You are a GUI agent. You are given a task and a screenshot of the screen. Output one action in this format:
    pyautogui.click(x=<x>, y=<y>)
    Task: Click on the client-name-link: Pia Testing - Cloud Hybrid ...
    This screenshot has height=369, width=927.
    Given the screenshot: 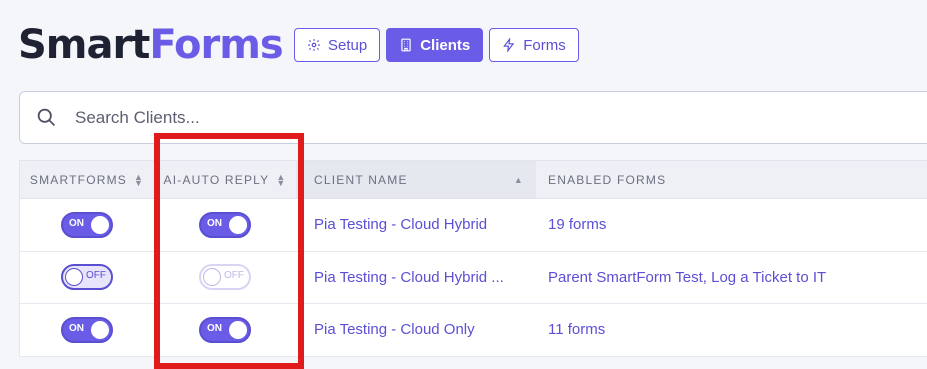 What is the action you would take?
    pyautogui.click(x=416, y=278)
    